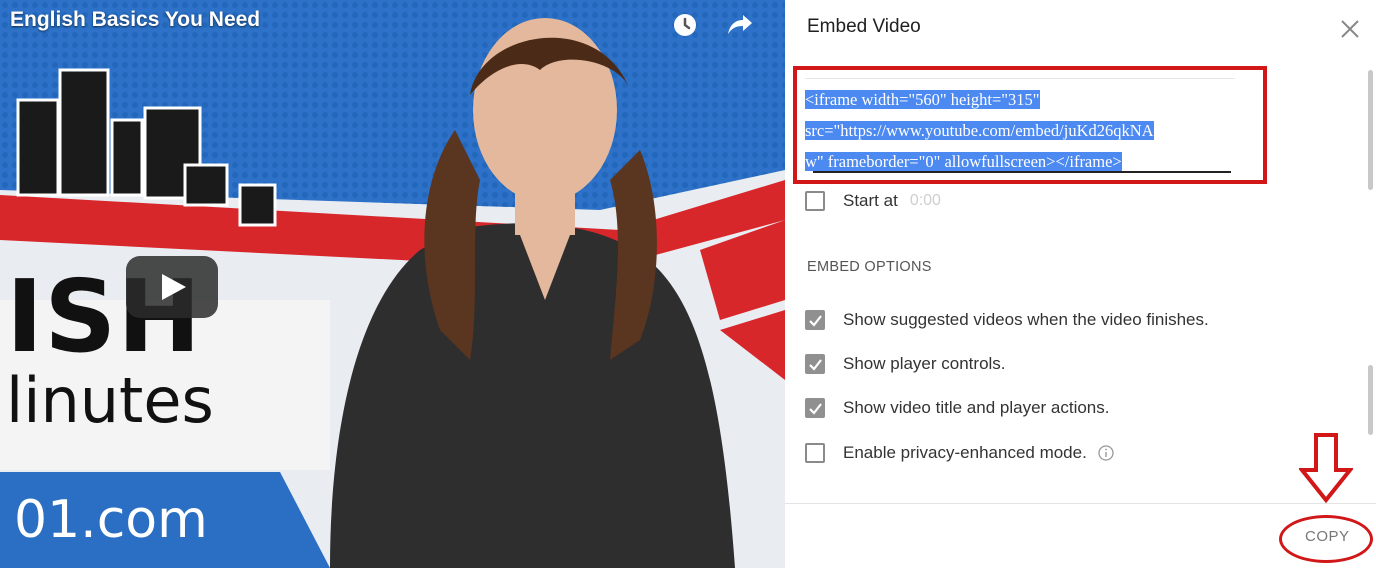 The width and height of the screenshot is (1376, 568). I want to click on video-title-label: Show video title and player actions., so click(976, 407).